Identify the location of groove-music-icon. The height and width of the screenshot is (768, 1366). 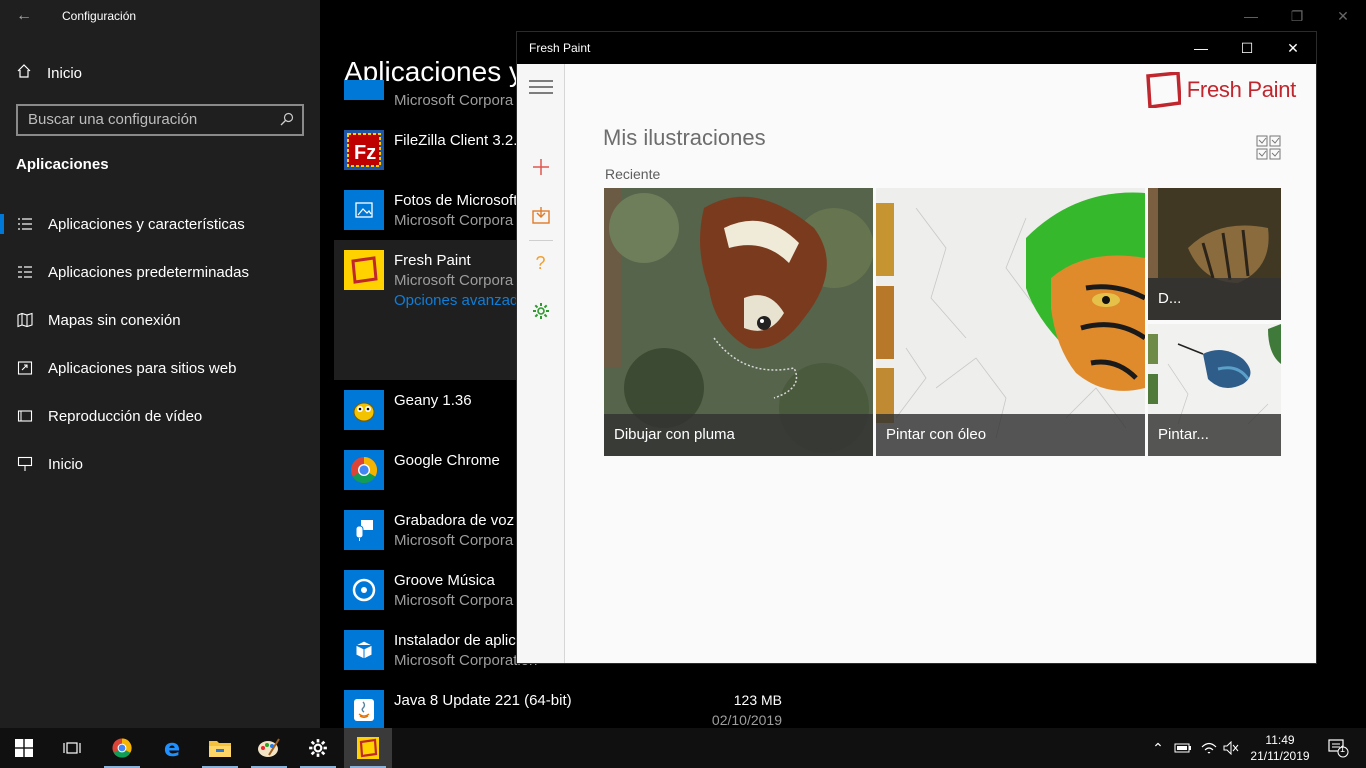
(364, 590).